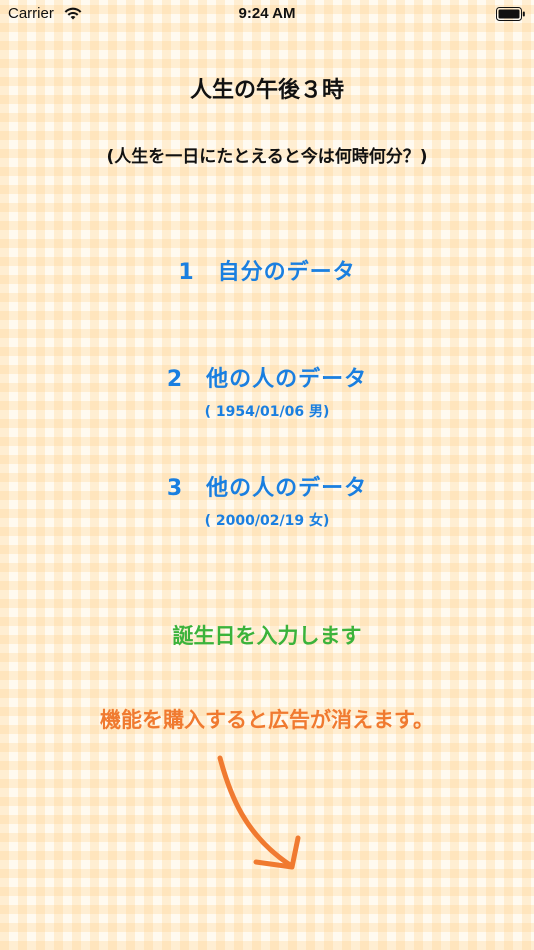 This screenshot has height=950, width=534. Describe the element at coordinates (266, 90) in the screenshot. I see `page-title: 人生の午後３時` at that location.